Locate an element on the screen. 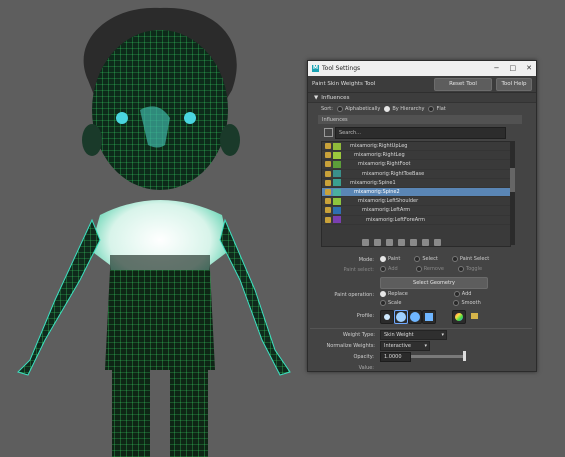 The height and width of the screenshot is (457, 565). influence-name: mixamorig:RightToeBase is located at coordinates (393, 173).